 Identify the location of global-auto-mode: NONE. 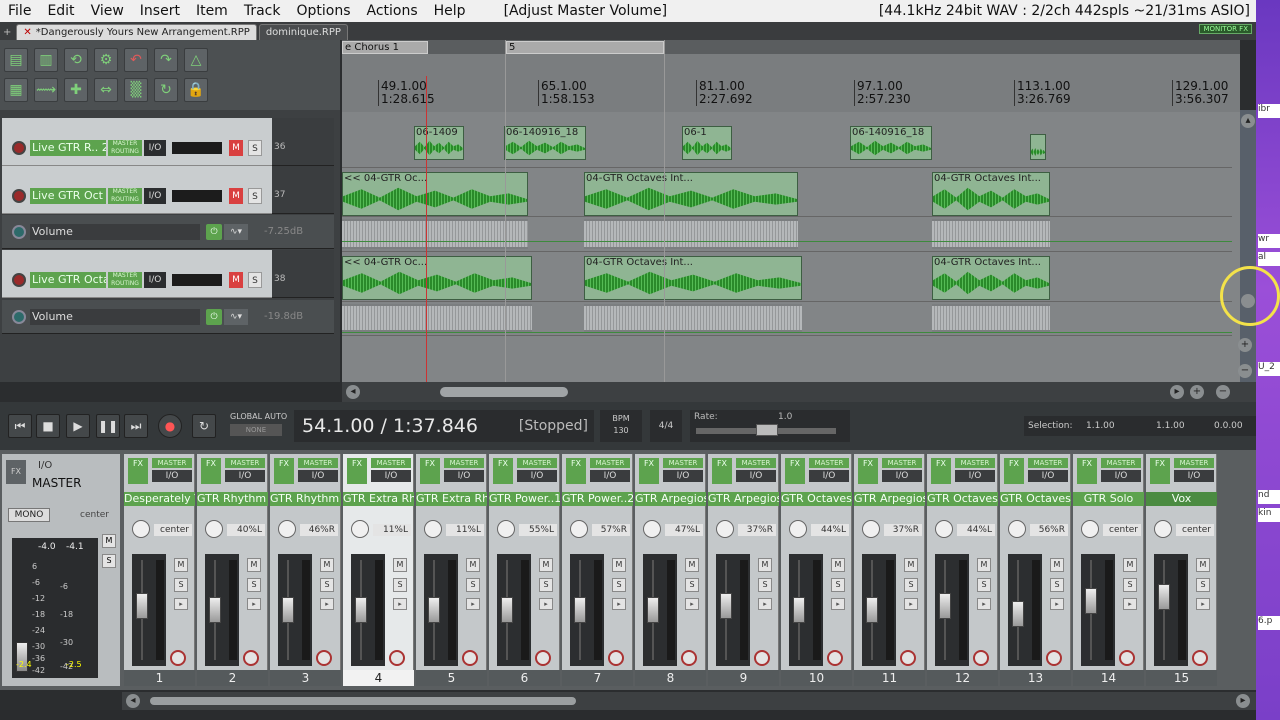
(256, 430).